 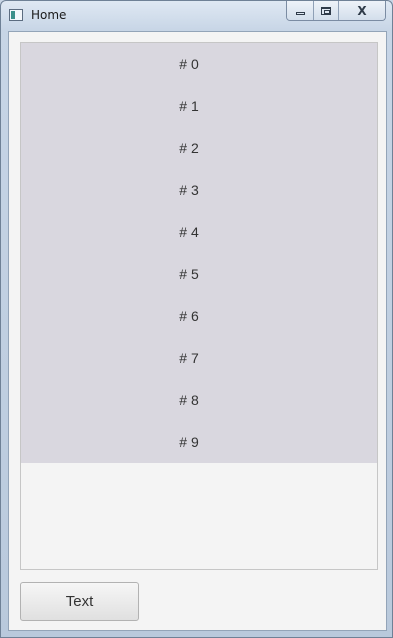 I want to click on list-item: # 5, so click(x=199, y=274).